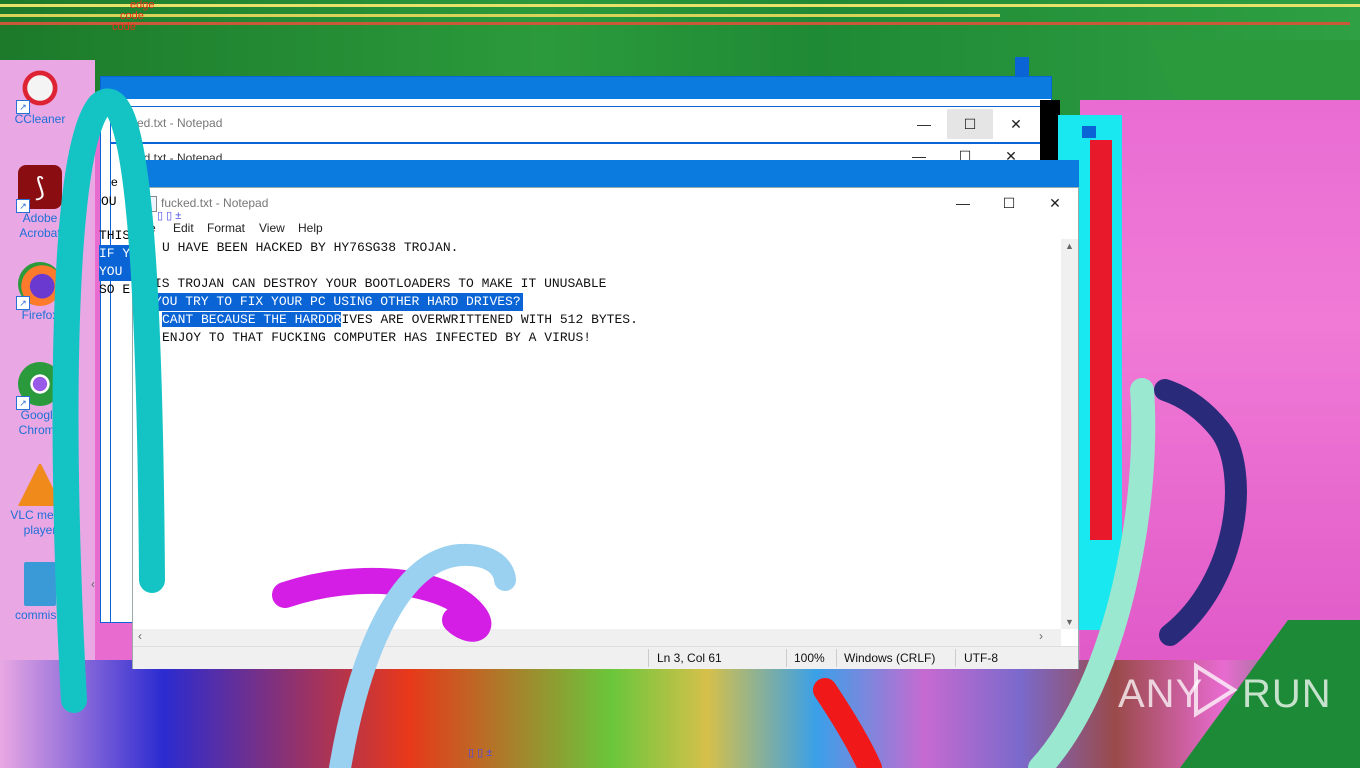 The image size is (1360, 768). What do you see at coordinates (847, 723) in the screenshot?
I see `red-stroke` at bounding box center [847, 723].